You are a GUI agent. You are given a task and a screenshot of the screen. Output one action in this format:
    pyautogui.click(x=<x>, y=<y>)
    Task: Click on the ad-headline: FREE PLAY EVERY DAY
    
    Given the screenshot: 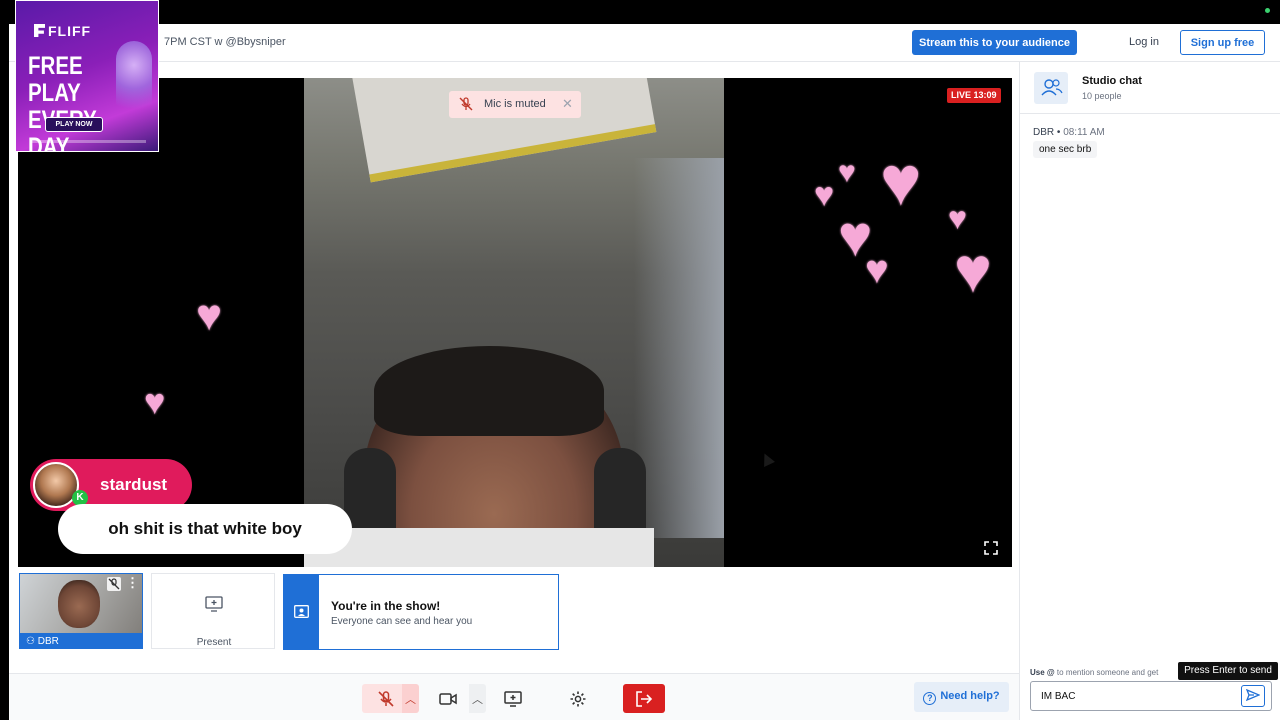 What is the action you would take?
    pyautogui.click(x=62, y=102)
    